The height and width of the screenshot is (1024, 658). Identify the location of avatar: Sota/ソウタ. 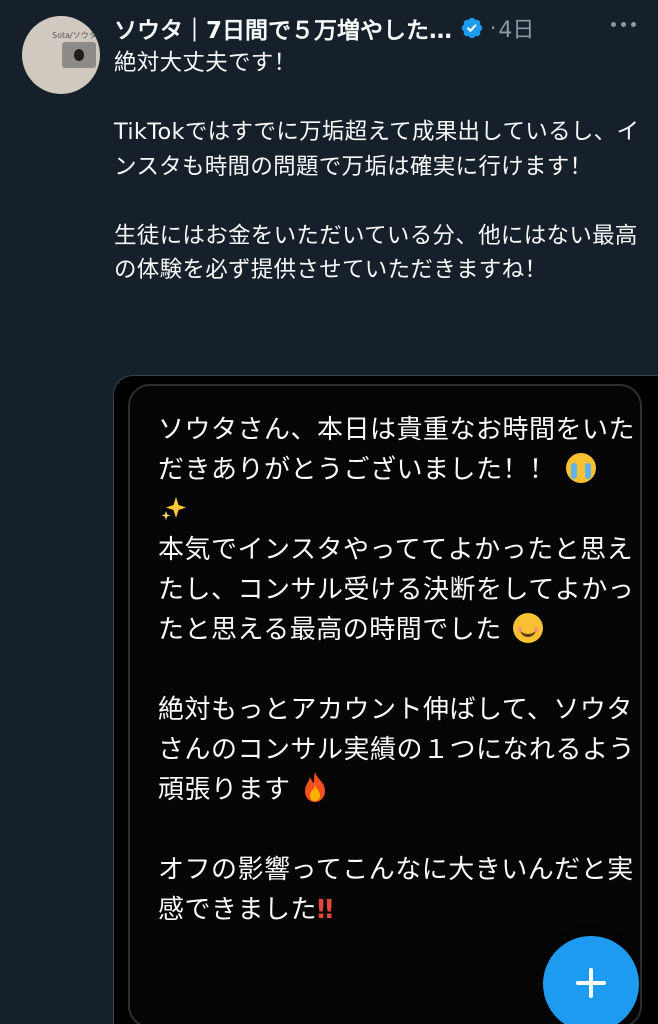
(61, 55).